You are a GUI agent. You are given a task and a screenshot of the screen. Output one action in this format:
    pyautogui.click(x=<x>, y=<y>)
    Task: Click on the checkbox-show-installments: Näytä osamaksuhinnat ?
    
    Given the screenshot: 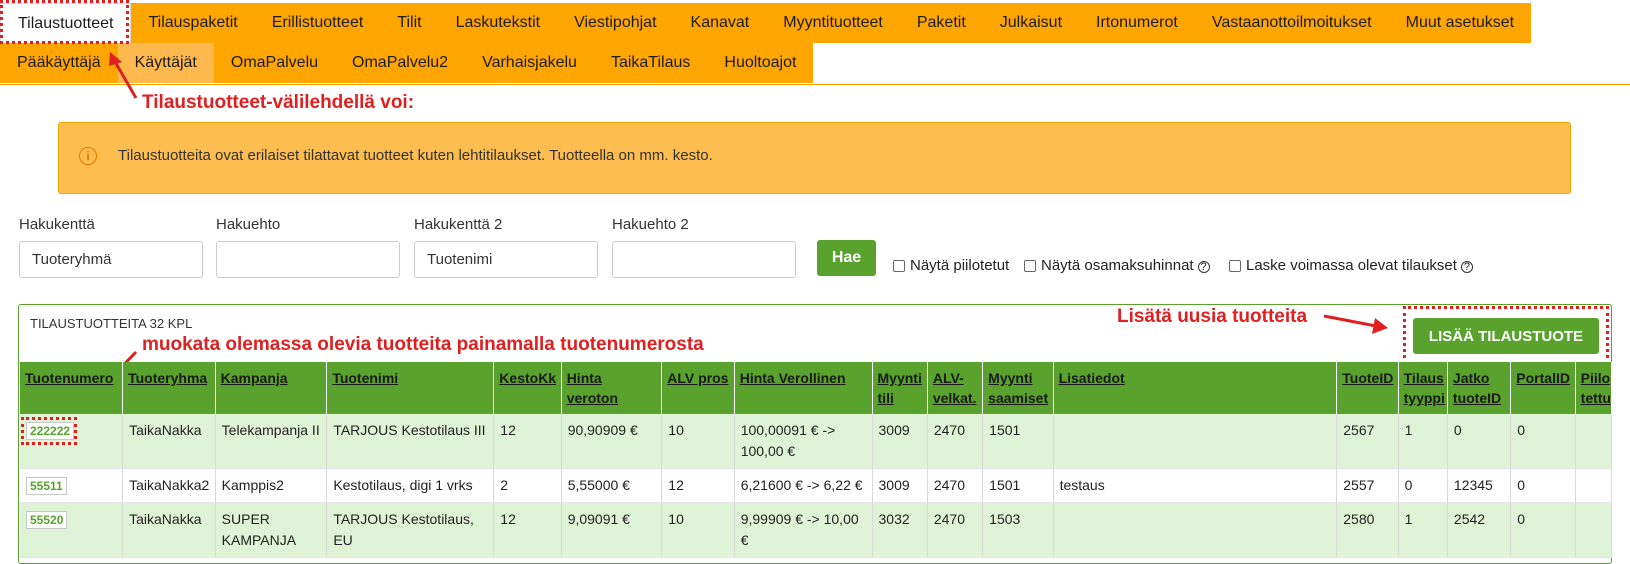 What is the action you would take?
    pyautogui.click(x=1117, y=265)
    